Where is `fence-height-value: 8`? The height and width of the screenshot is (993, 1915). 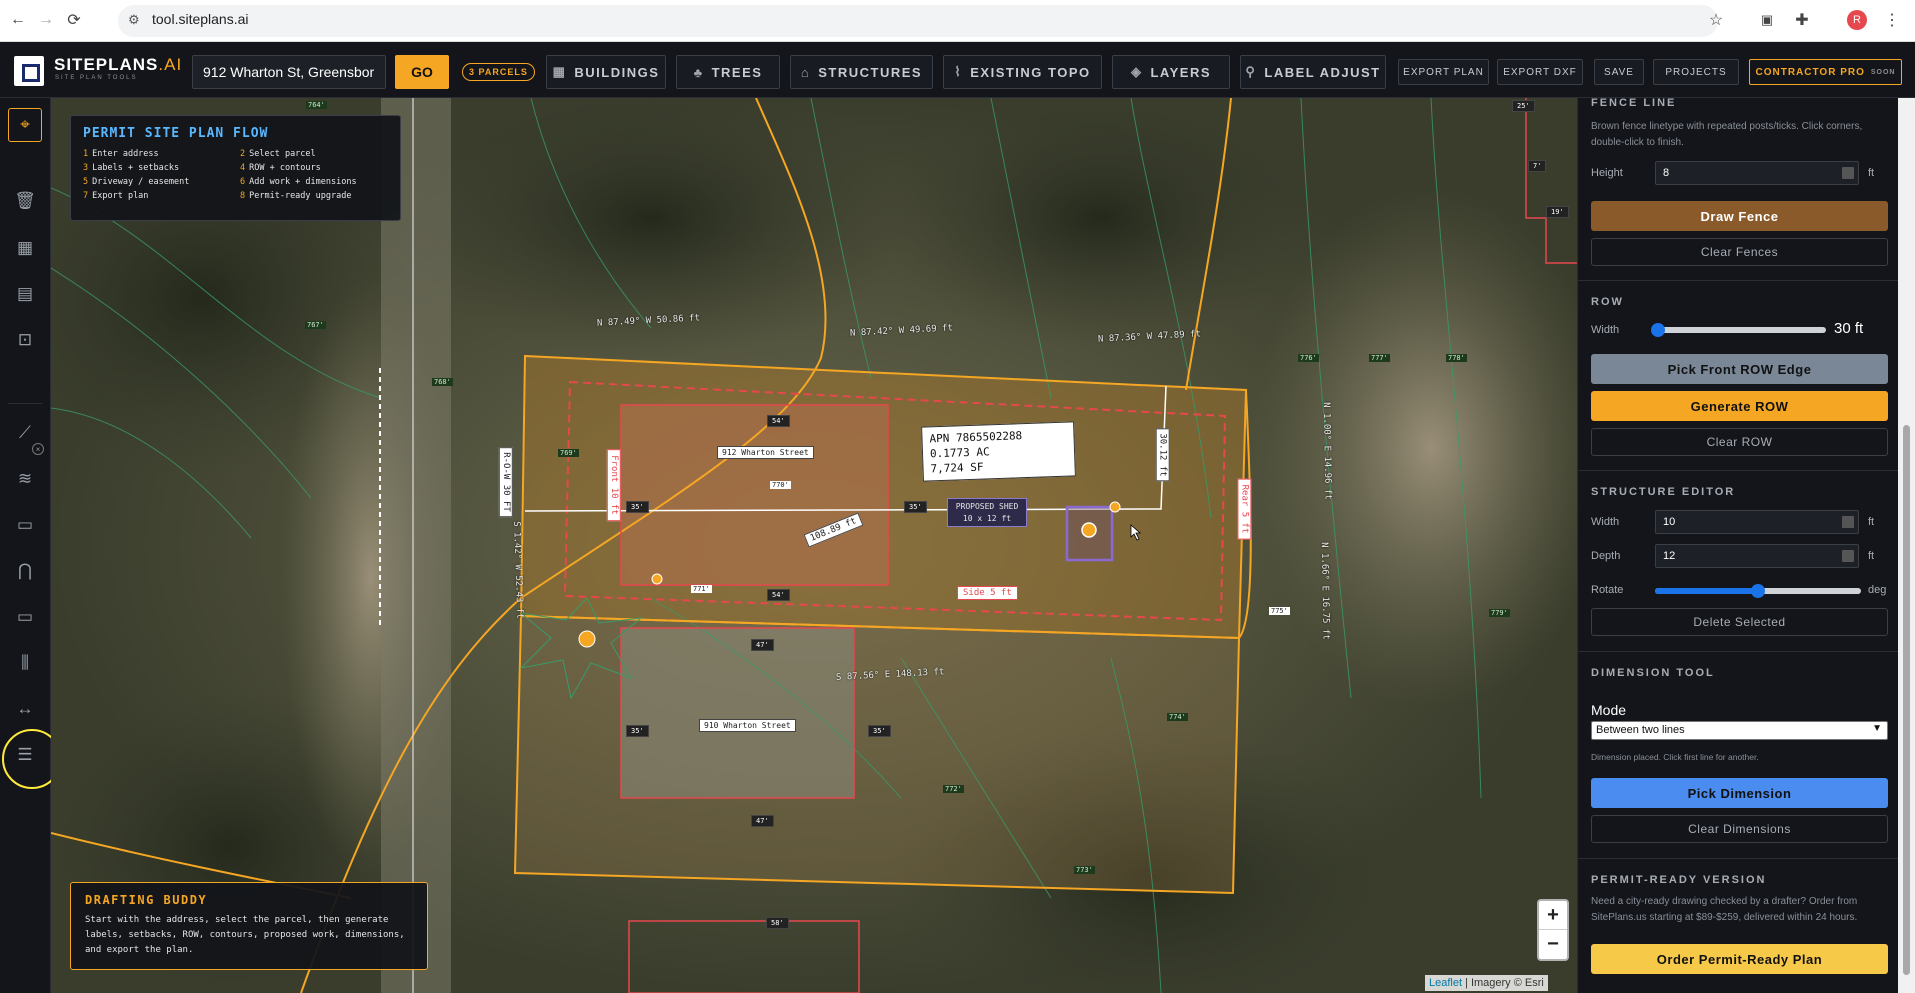 fence-height-value: 8 is located at coordinates (1666, 173).